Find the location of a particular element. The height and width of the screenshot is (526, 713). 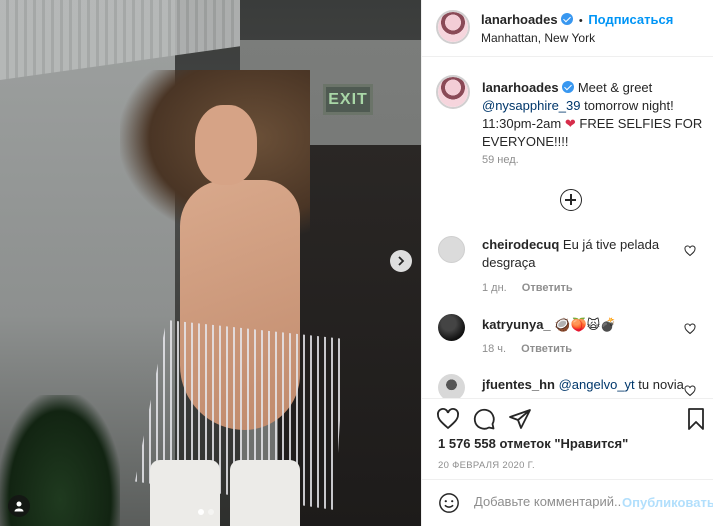

tagged-users-button is located at coordinates (19, 506).